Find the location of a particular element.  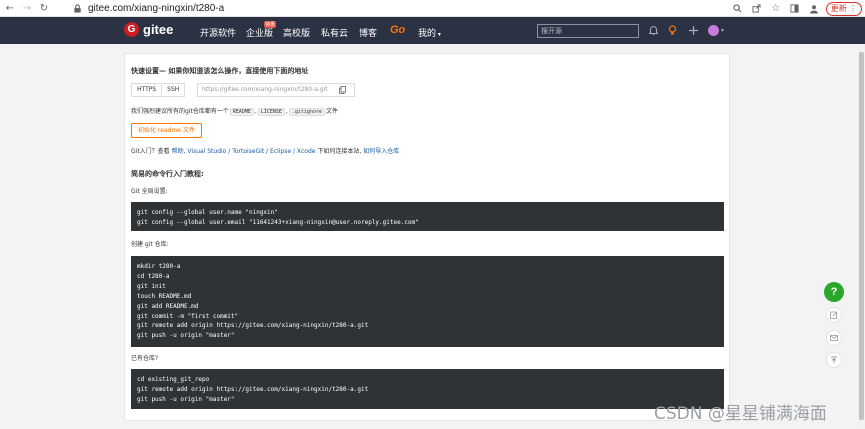

bookmark-star-icon: ☆ is located at coordinates (776, 9).